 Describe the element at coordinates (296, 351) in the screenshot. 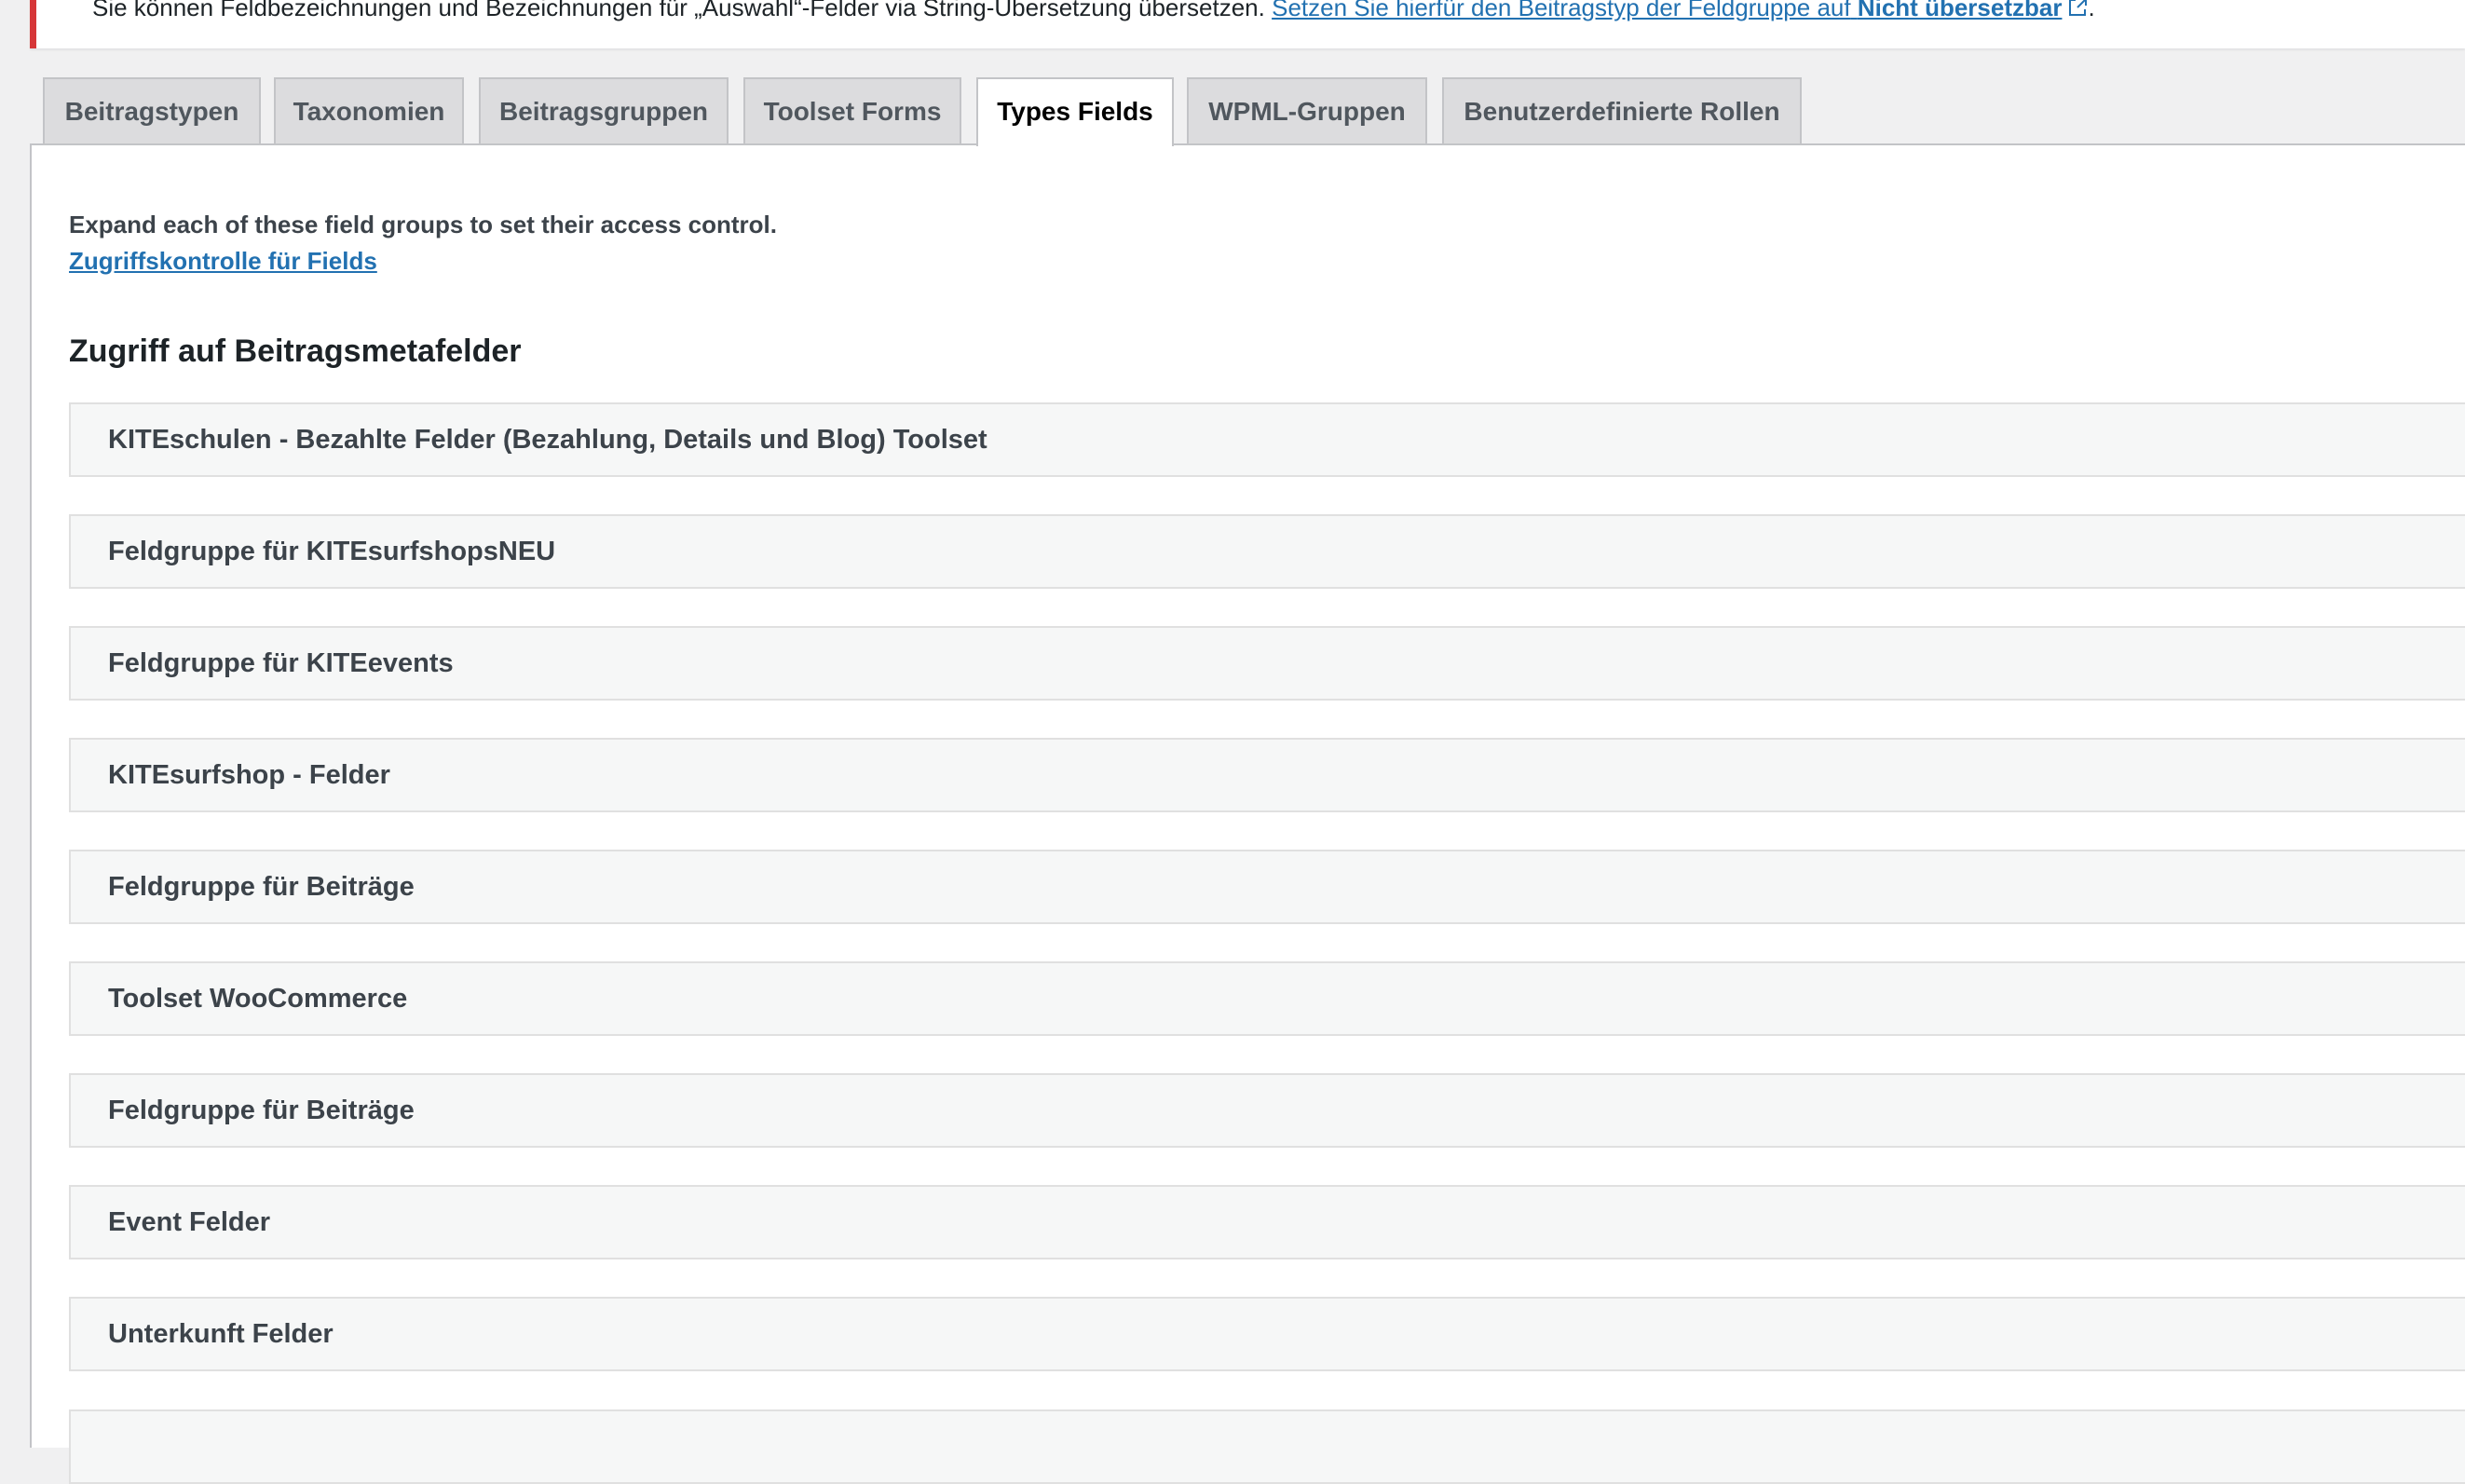

I see `section-heading: Zugriff auf Beitragsmetafelder` at that location.